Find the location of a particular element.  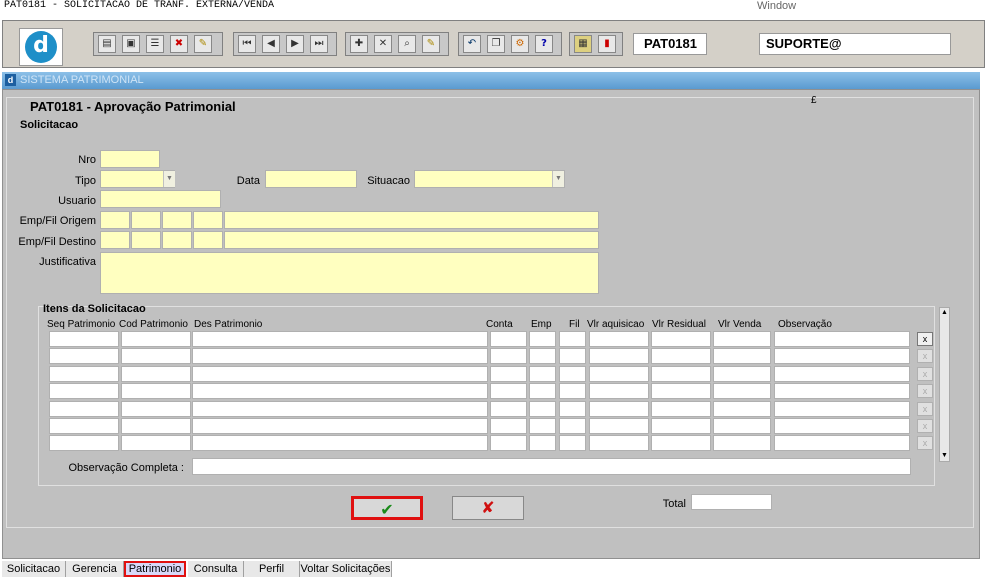

window-icon: ▣ is located at coordinates (131, 44).